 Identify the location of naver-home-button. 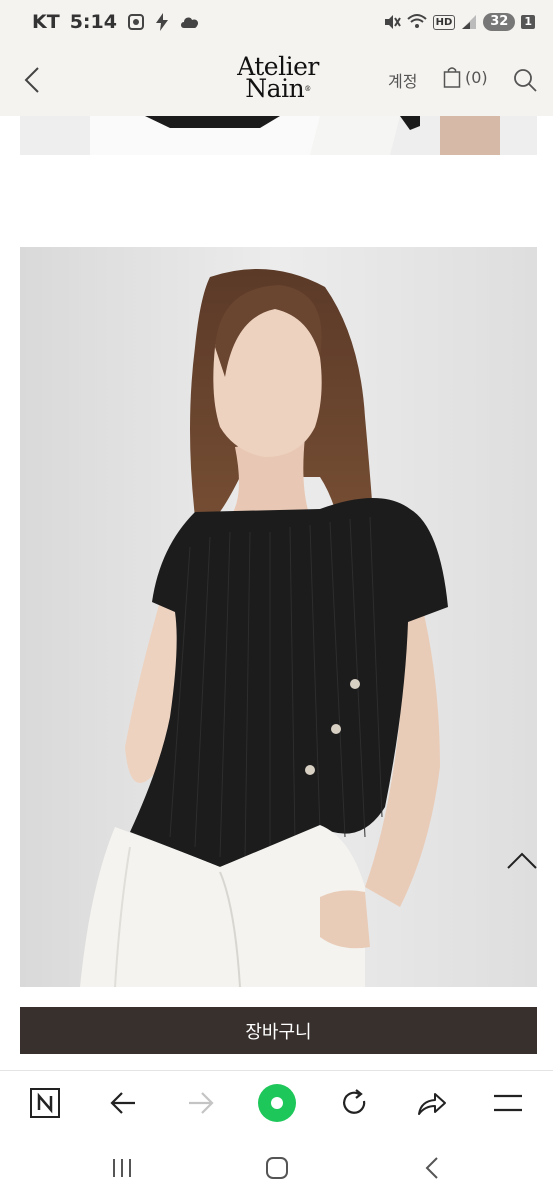
(45, 1103).